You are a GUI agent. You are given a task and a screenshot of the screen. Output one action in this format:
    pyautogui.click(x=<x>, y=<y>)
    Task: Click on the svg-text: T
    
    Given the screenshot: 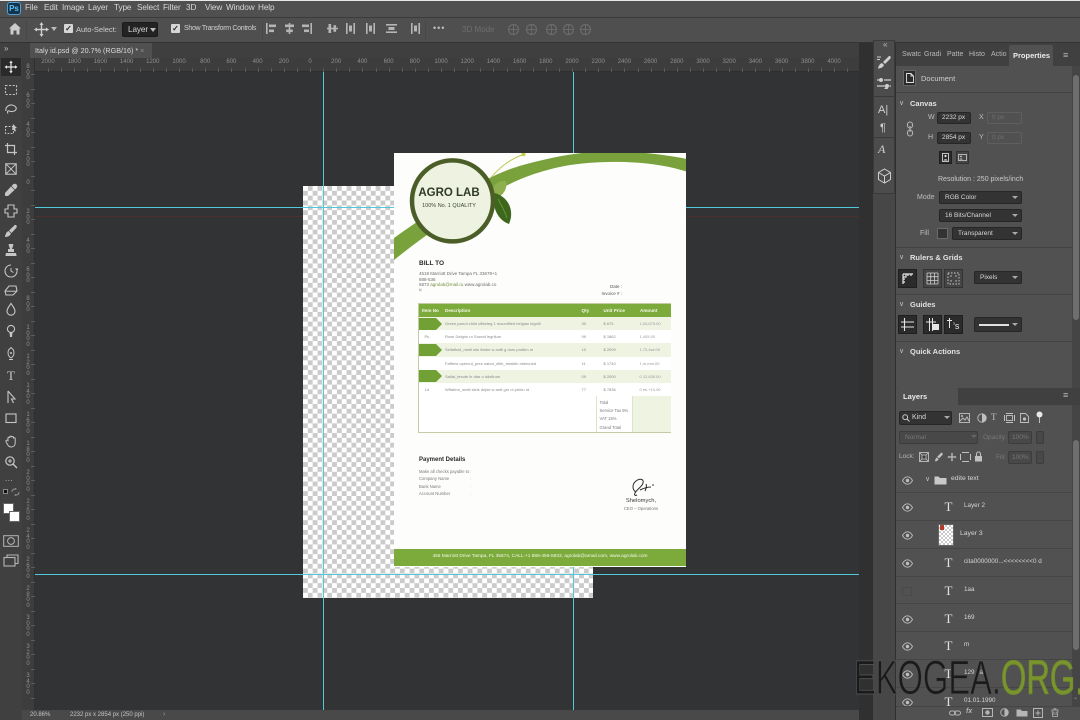 What is the action you would take?
    pyautogui.click(x=11, y=375)
    